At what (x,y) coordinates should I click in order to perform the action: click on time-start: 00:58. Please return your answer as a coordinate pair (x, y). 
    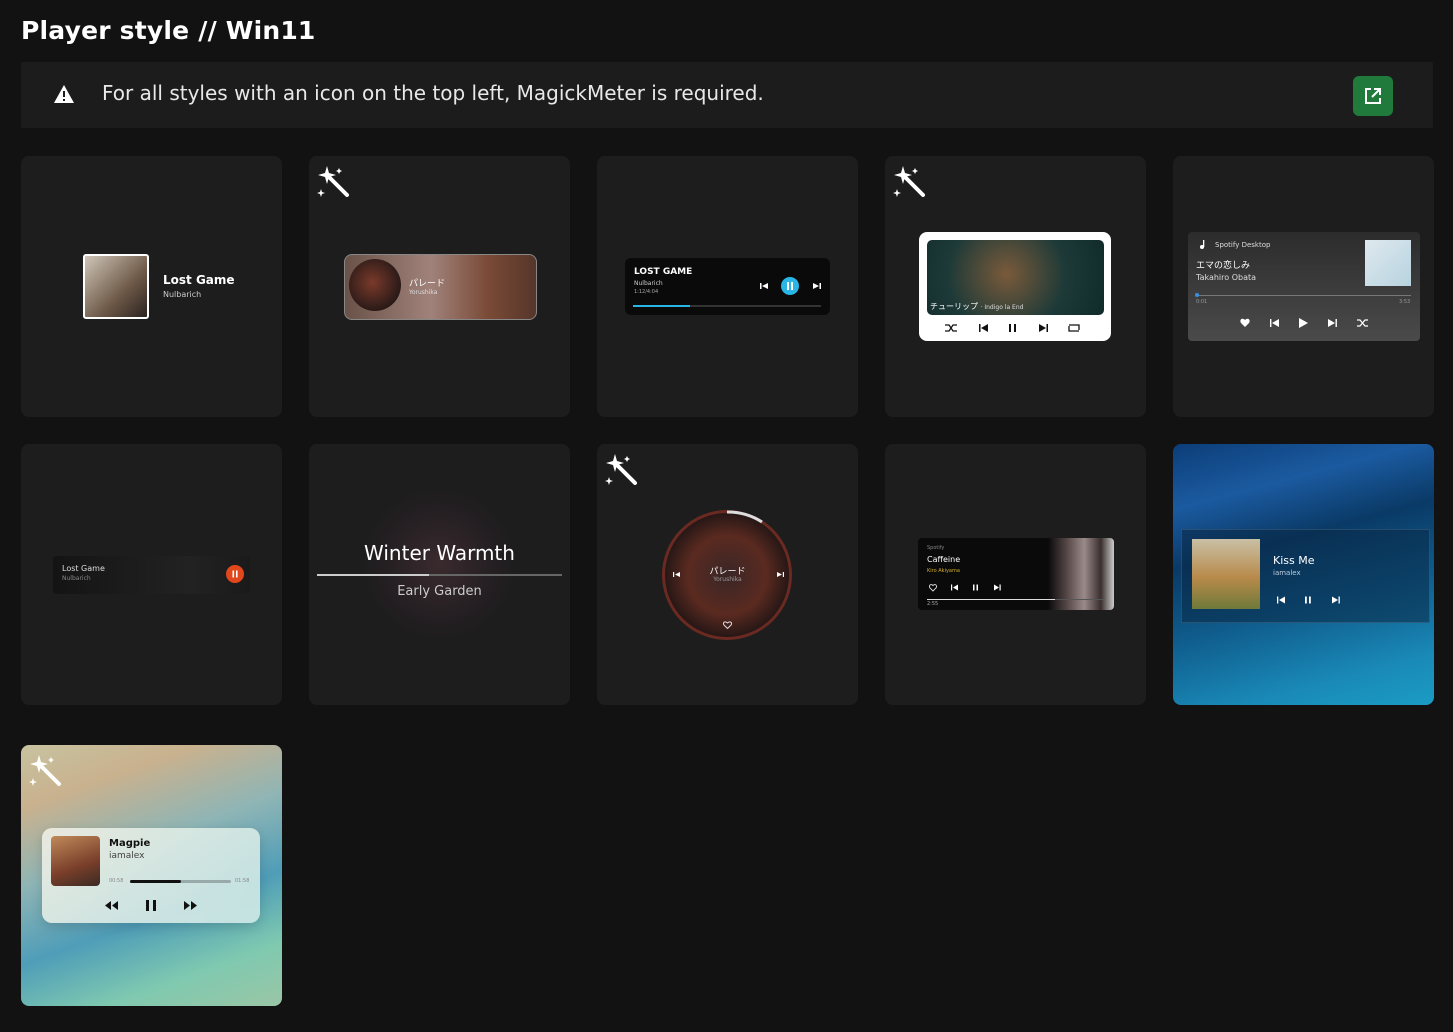
    Looking at the image, I should click on (116, 881).